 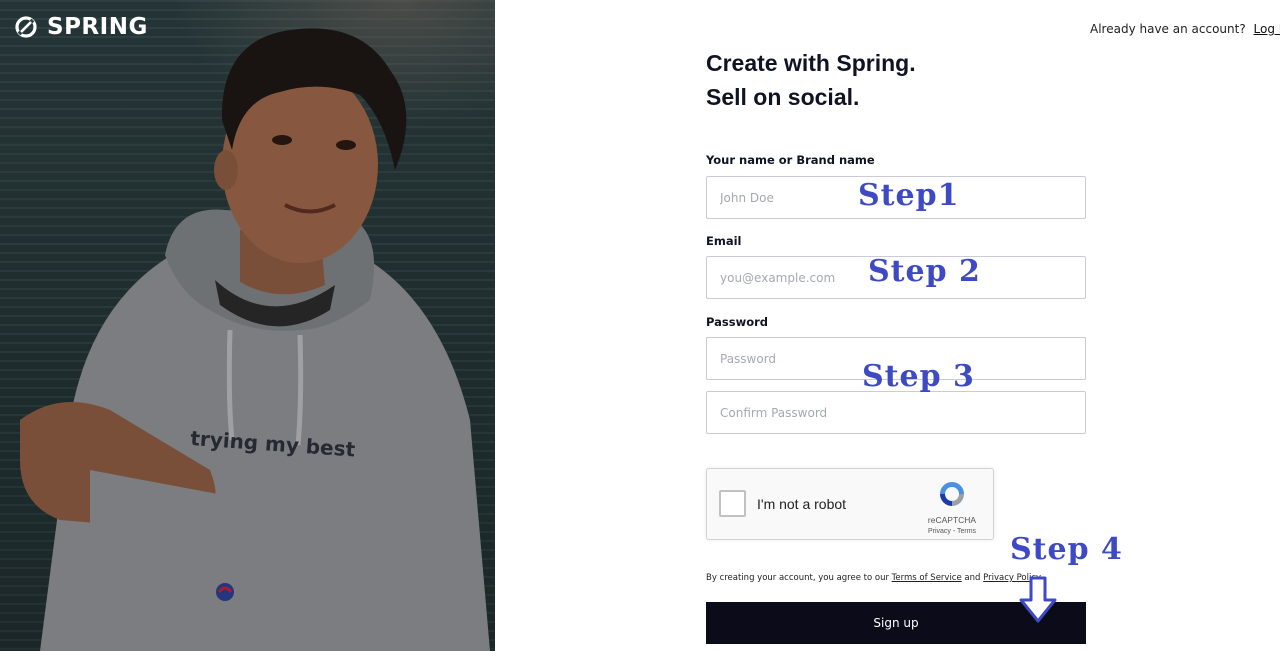 I want to click on step2-annotation: Step 2, so click(x=924, y=271).